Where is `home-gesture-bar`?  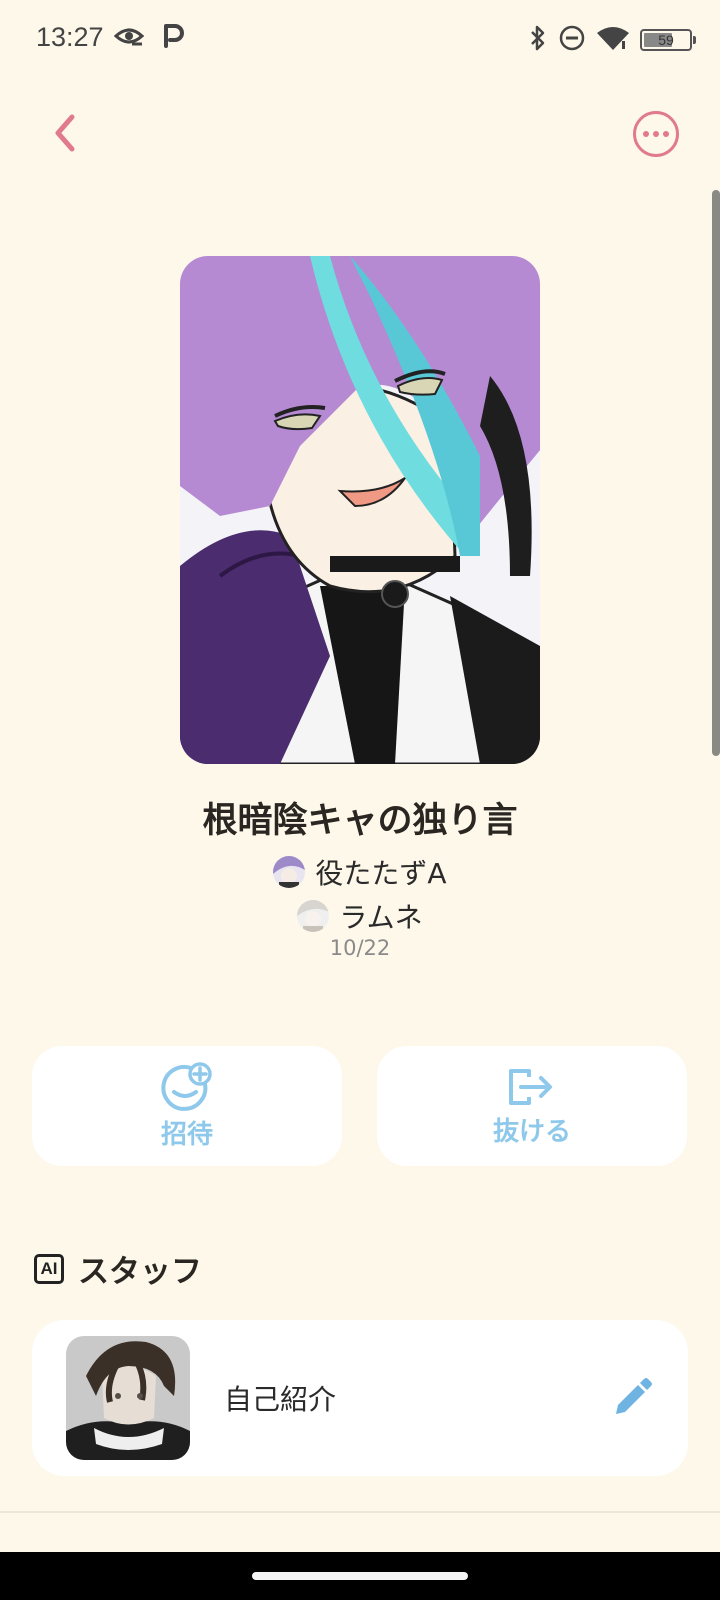
home-gesture-bar is located at coordinates (360, 1576).